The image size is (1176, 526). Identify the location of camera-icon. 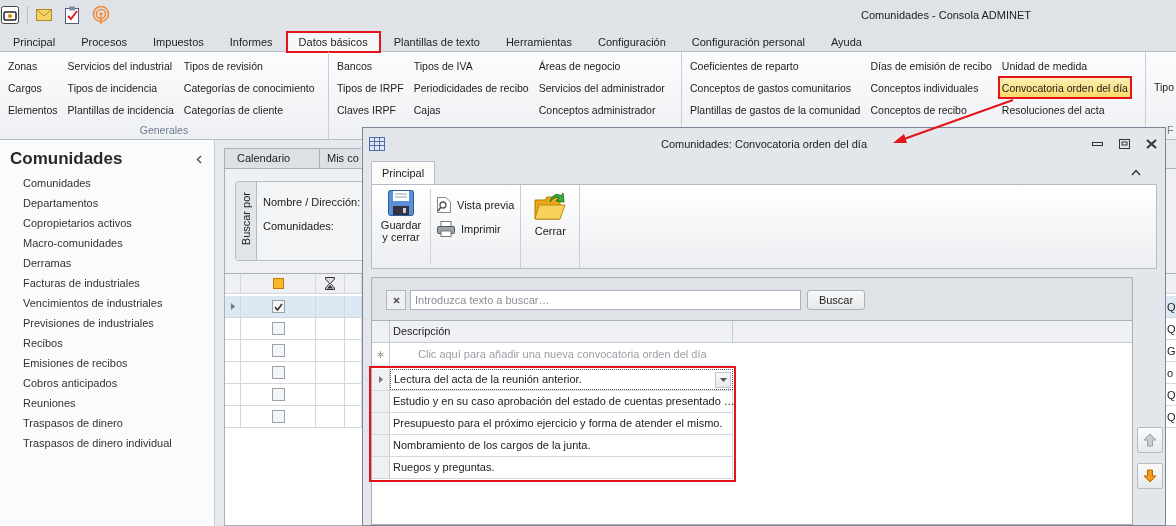
(10, 15).